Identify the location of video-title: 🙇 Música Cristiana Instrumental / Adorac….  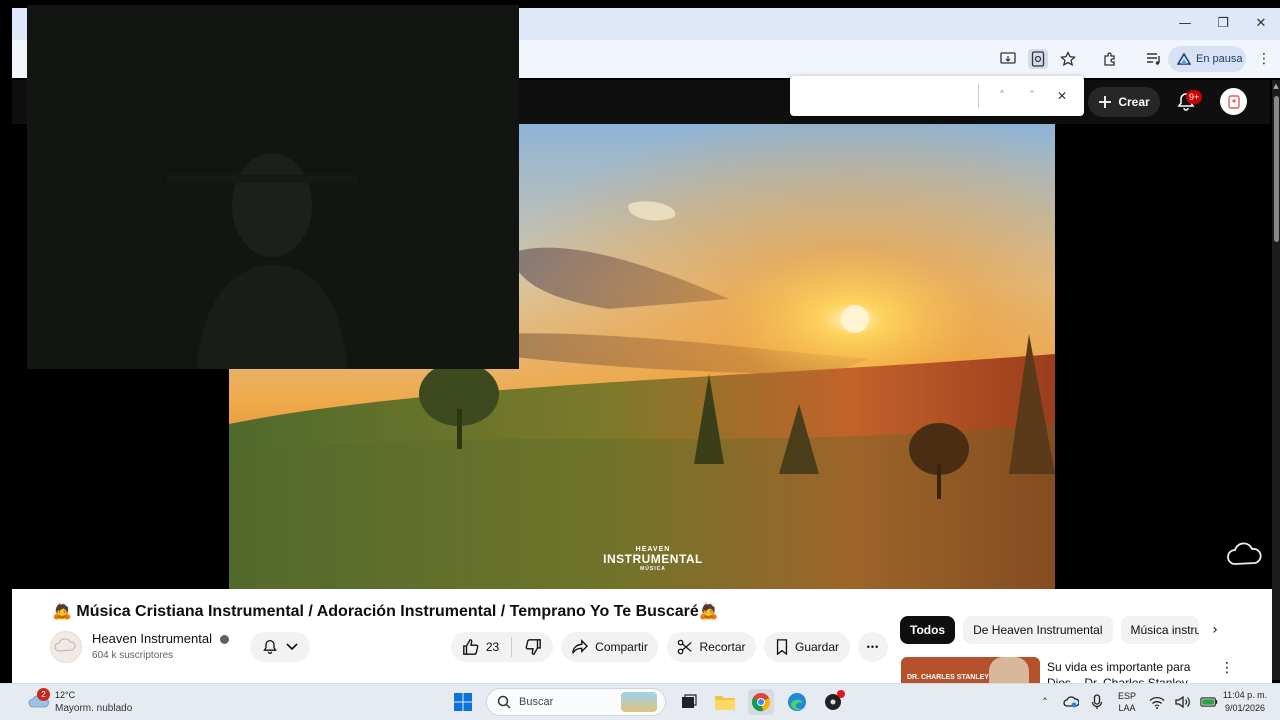
(385, 611).